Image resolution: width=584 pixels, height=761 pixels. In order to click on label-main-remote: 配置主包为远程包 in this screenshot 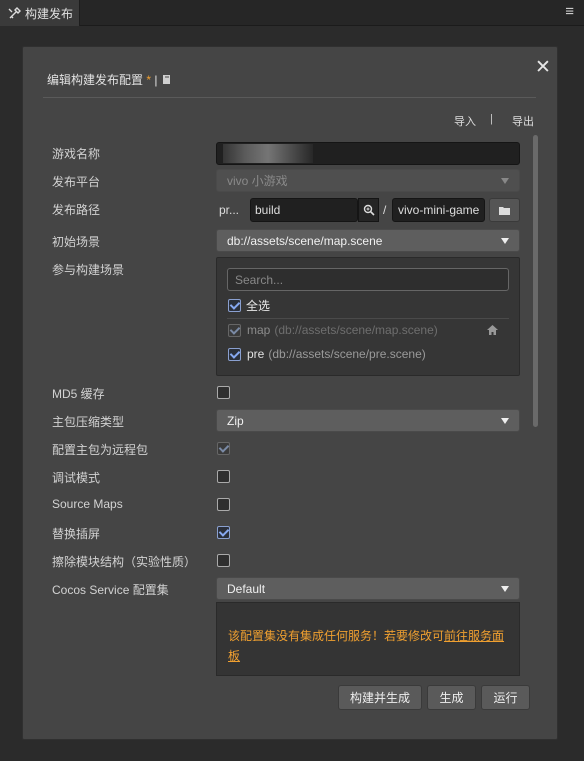, I will do `click(100, 450)`.